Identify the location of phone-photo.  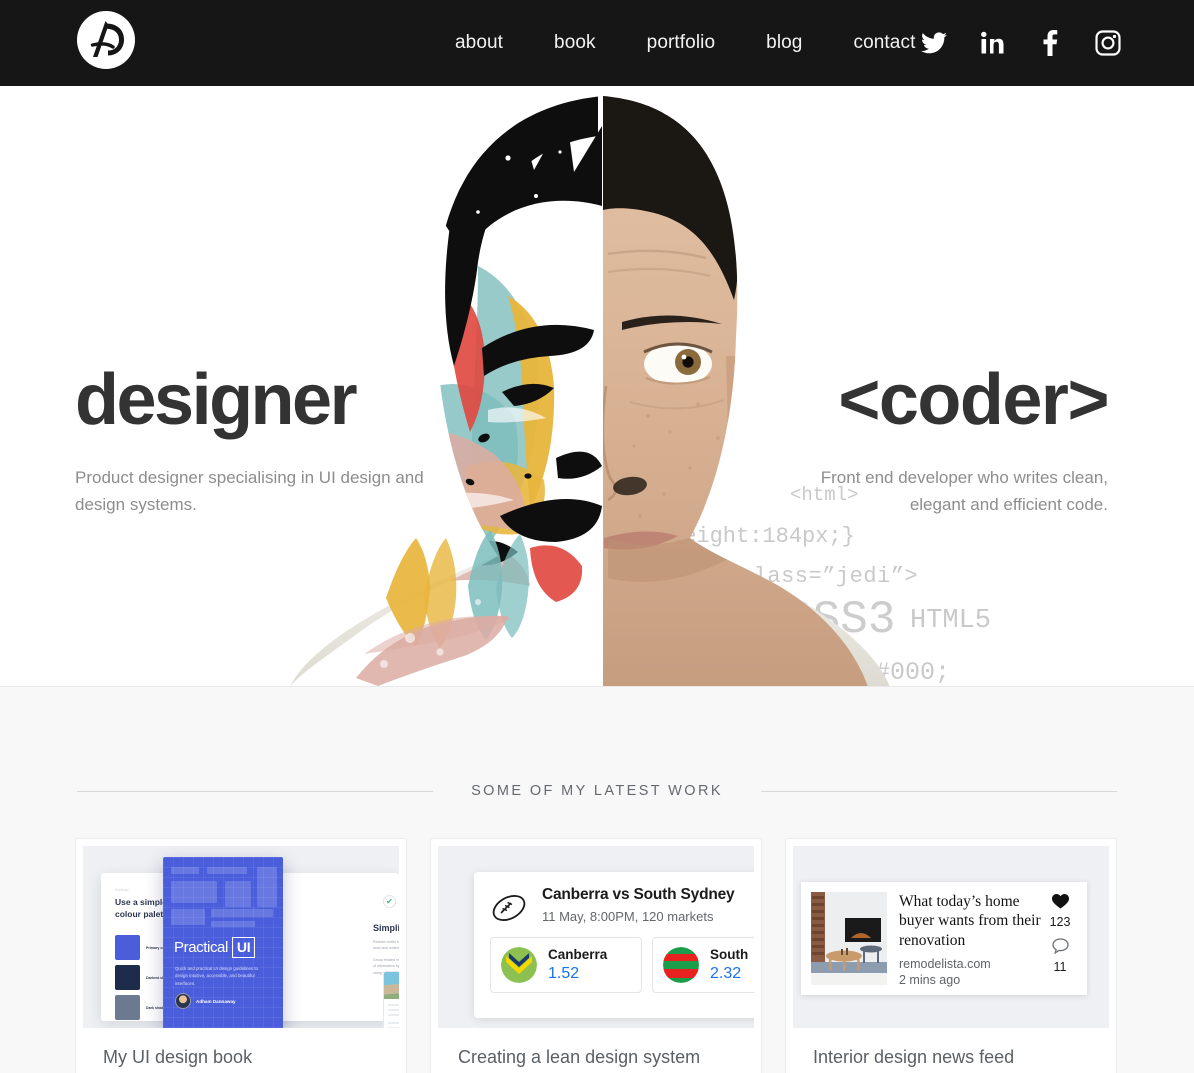
(391, 985).